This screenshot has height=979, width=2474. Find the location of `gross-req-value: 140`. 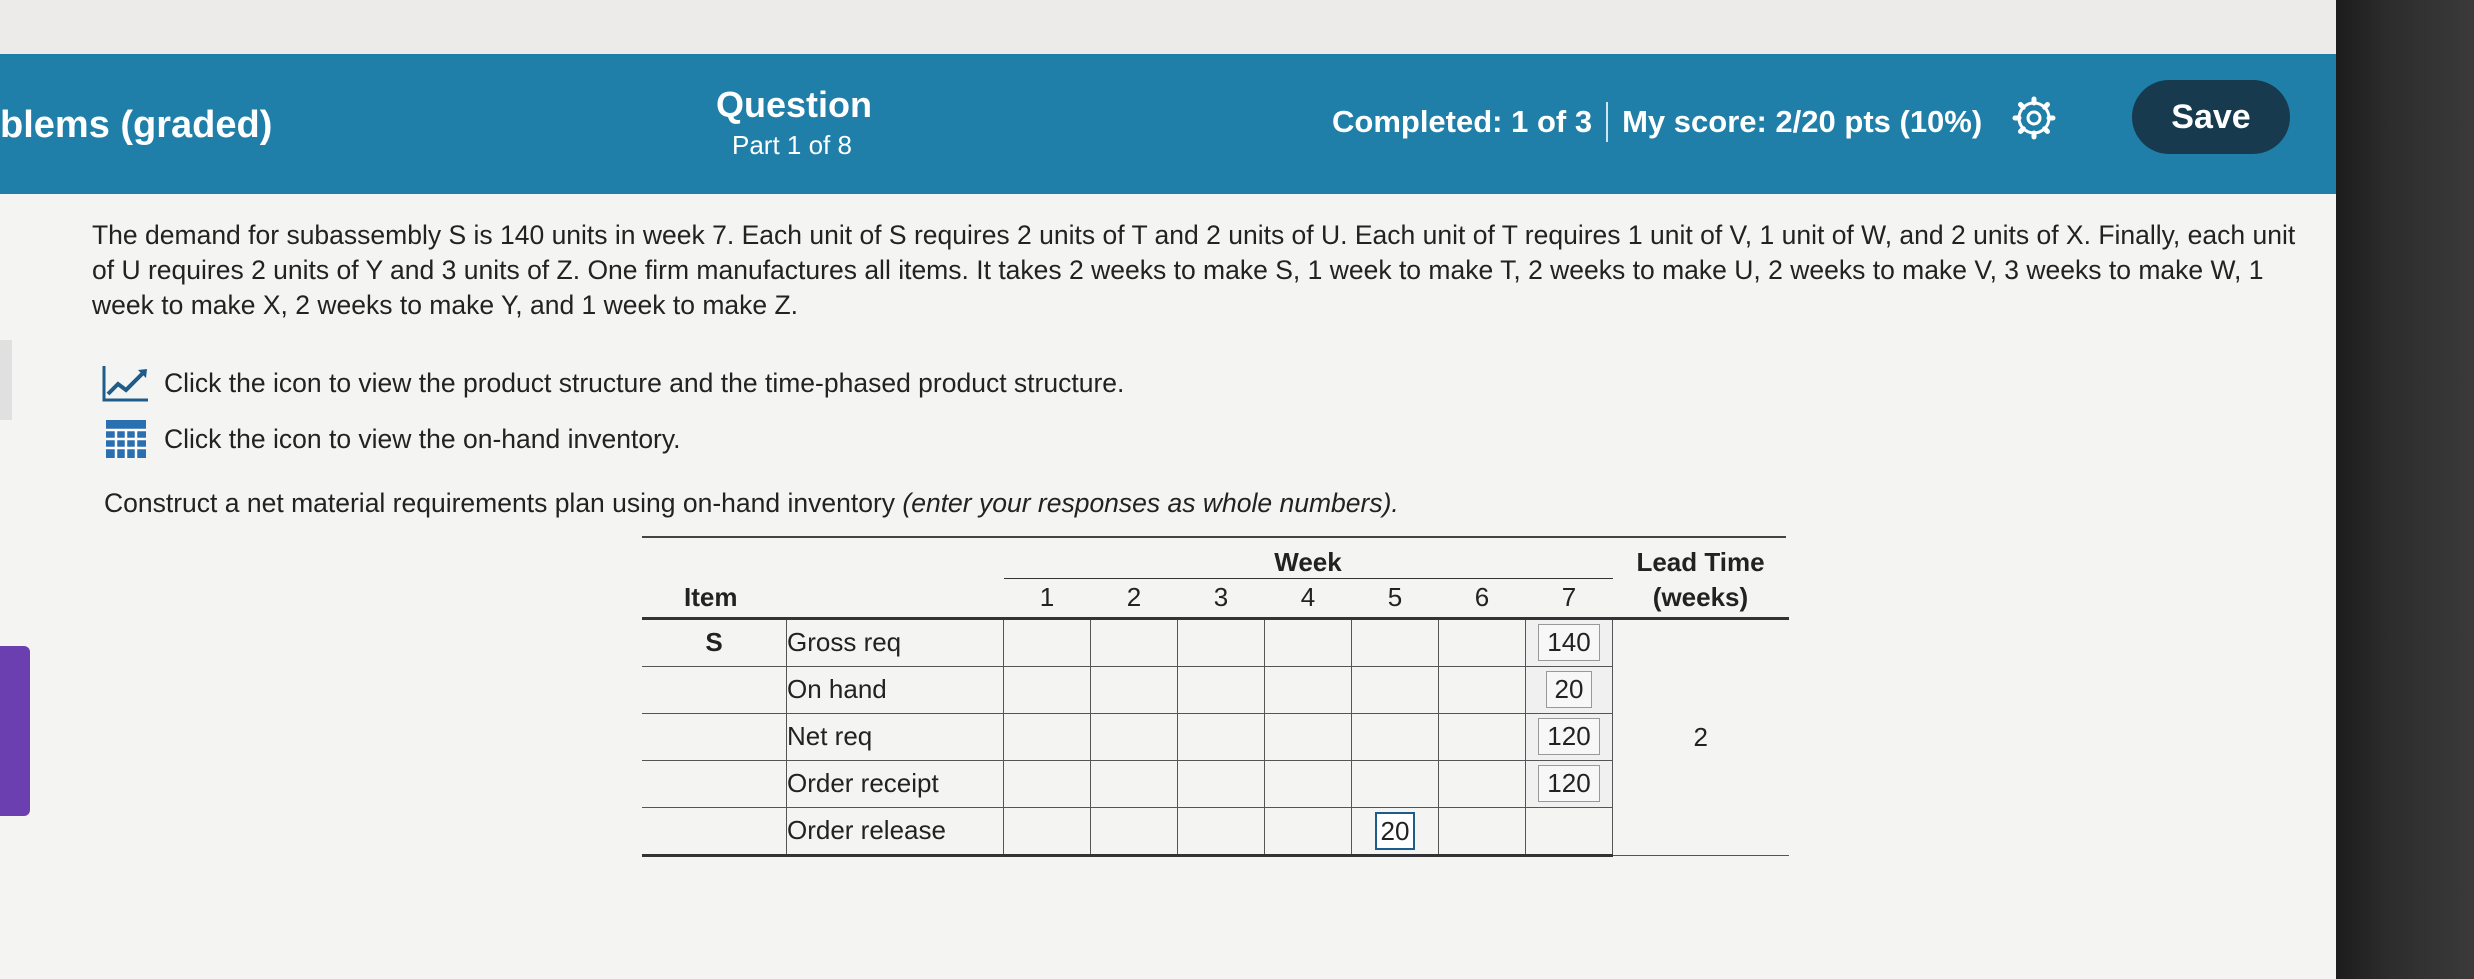

gross-req-value: 140 is located at coordinates (1569, 642).